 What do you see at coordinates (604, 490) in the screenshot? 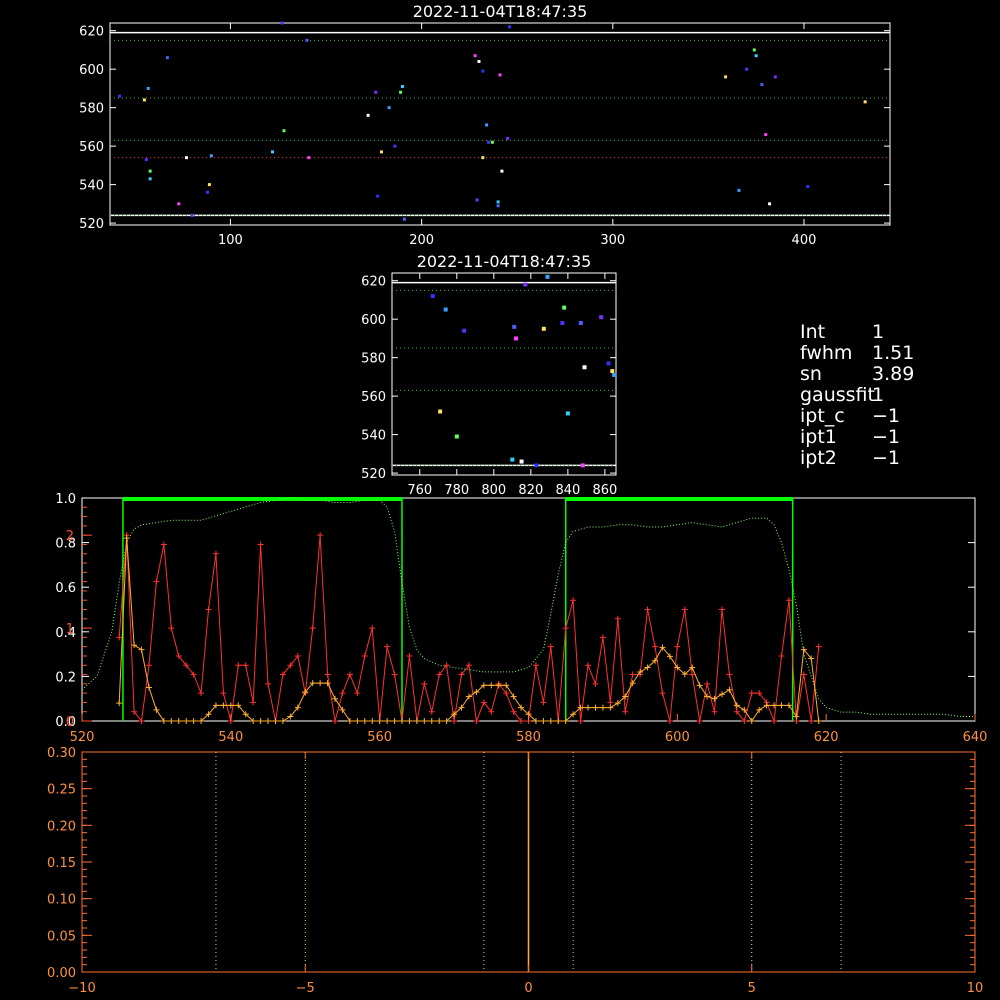
I see `mid-scatter-xtick-label: 860` at bounding box center [604, 490].